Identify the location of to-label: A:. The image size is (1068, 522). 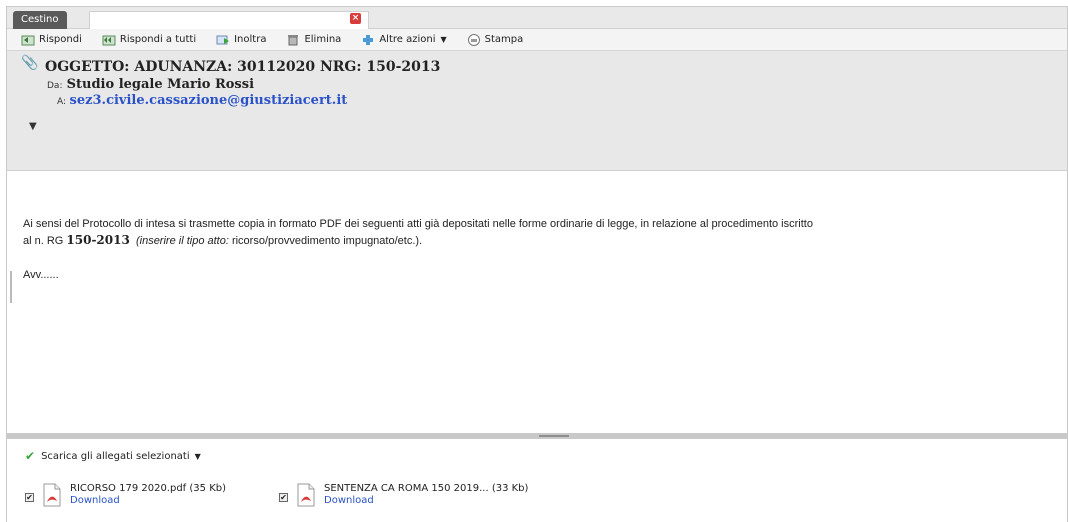
(62, 102).